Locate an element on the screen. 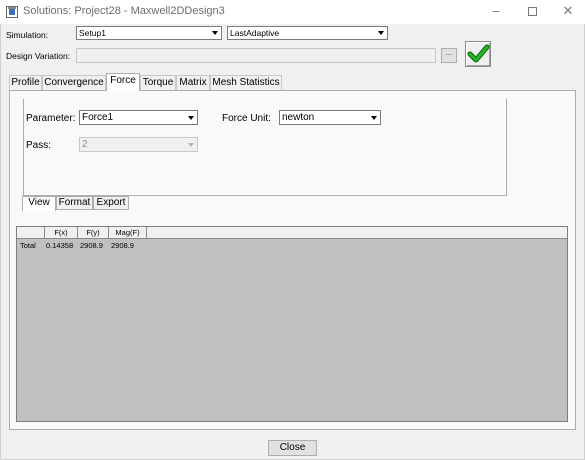 The image size is (585, 460). cell-fx: 0.14358 is located at coordinates (60, 245).